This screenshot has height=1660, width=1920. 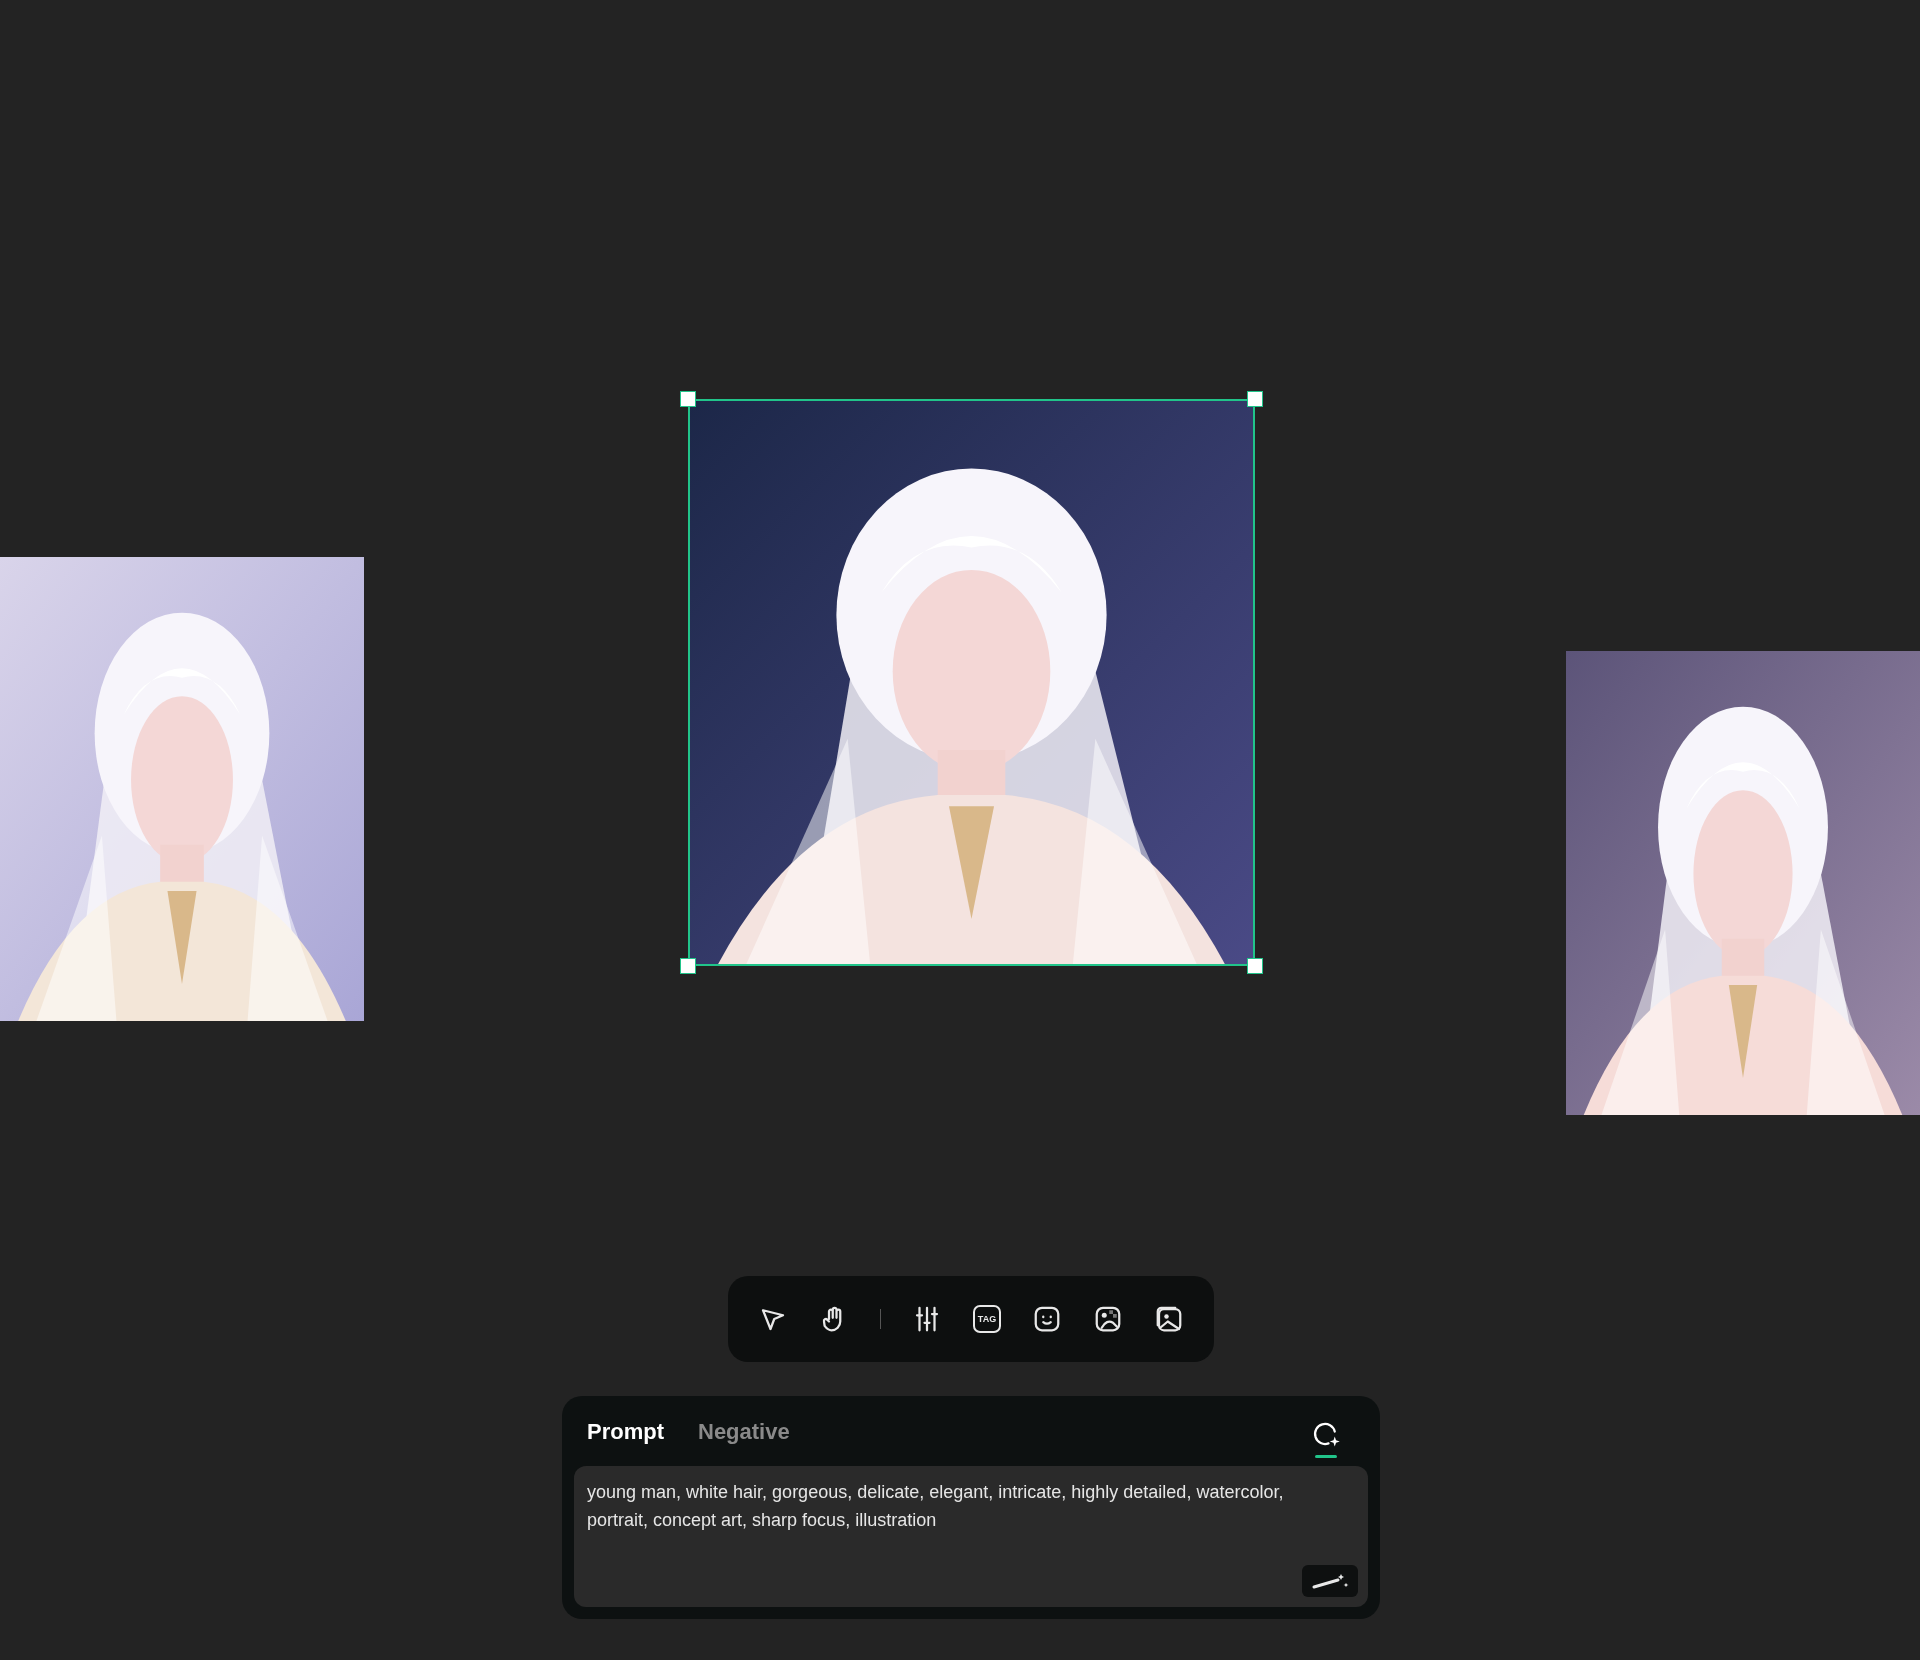 What do you see at coordinates (625, 1431) in the screenshot?
I see `tab: Prompt` at bounding box center [625, 1431].